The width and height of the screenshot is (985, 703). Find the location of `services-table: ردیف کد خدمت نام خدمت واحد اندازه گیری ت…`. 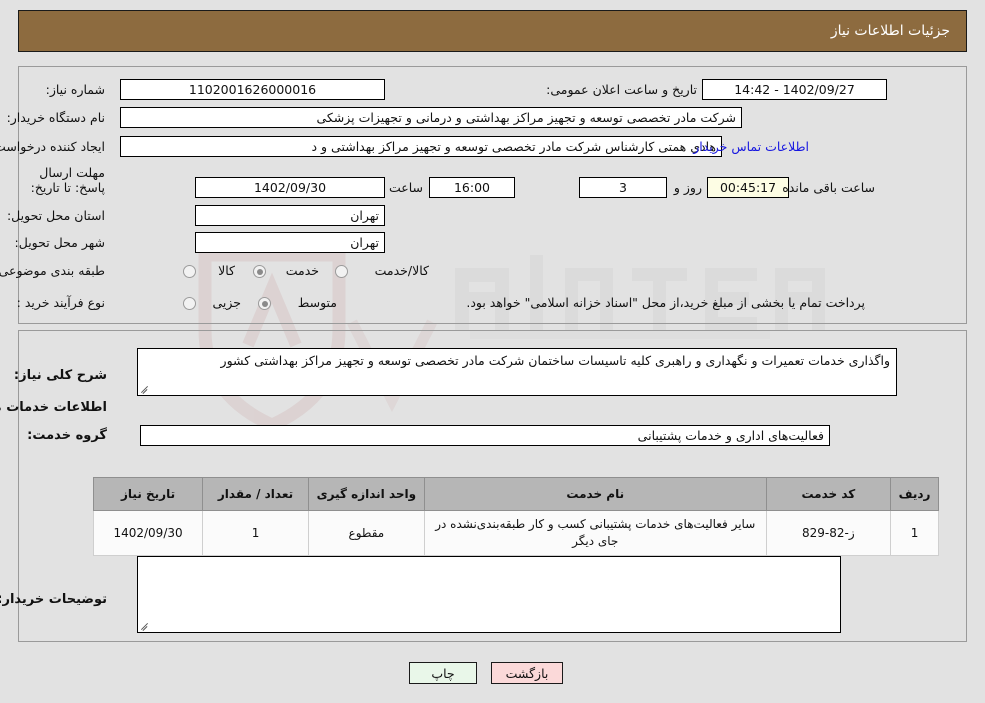

services-table: ردیف کد خدمت نام خدمت واحد اندازه گیری ت… is located at coordinates (515, 516).